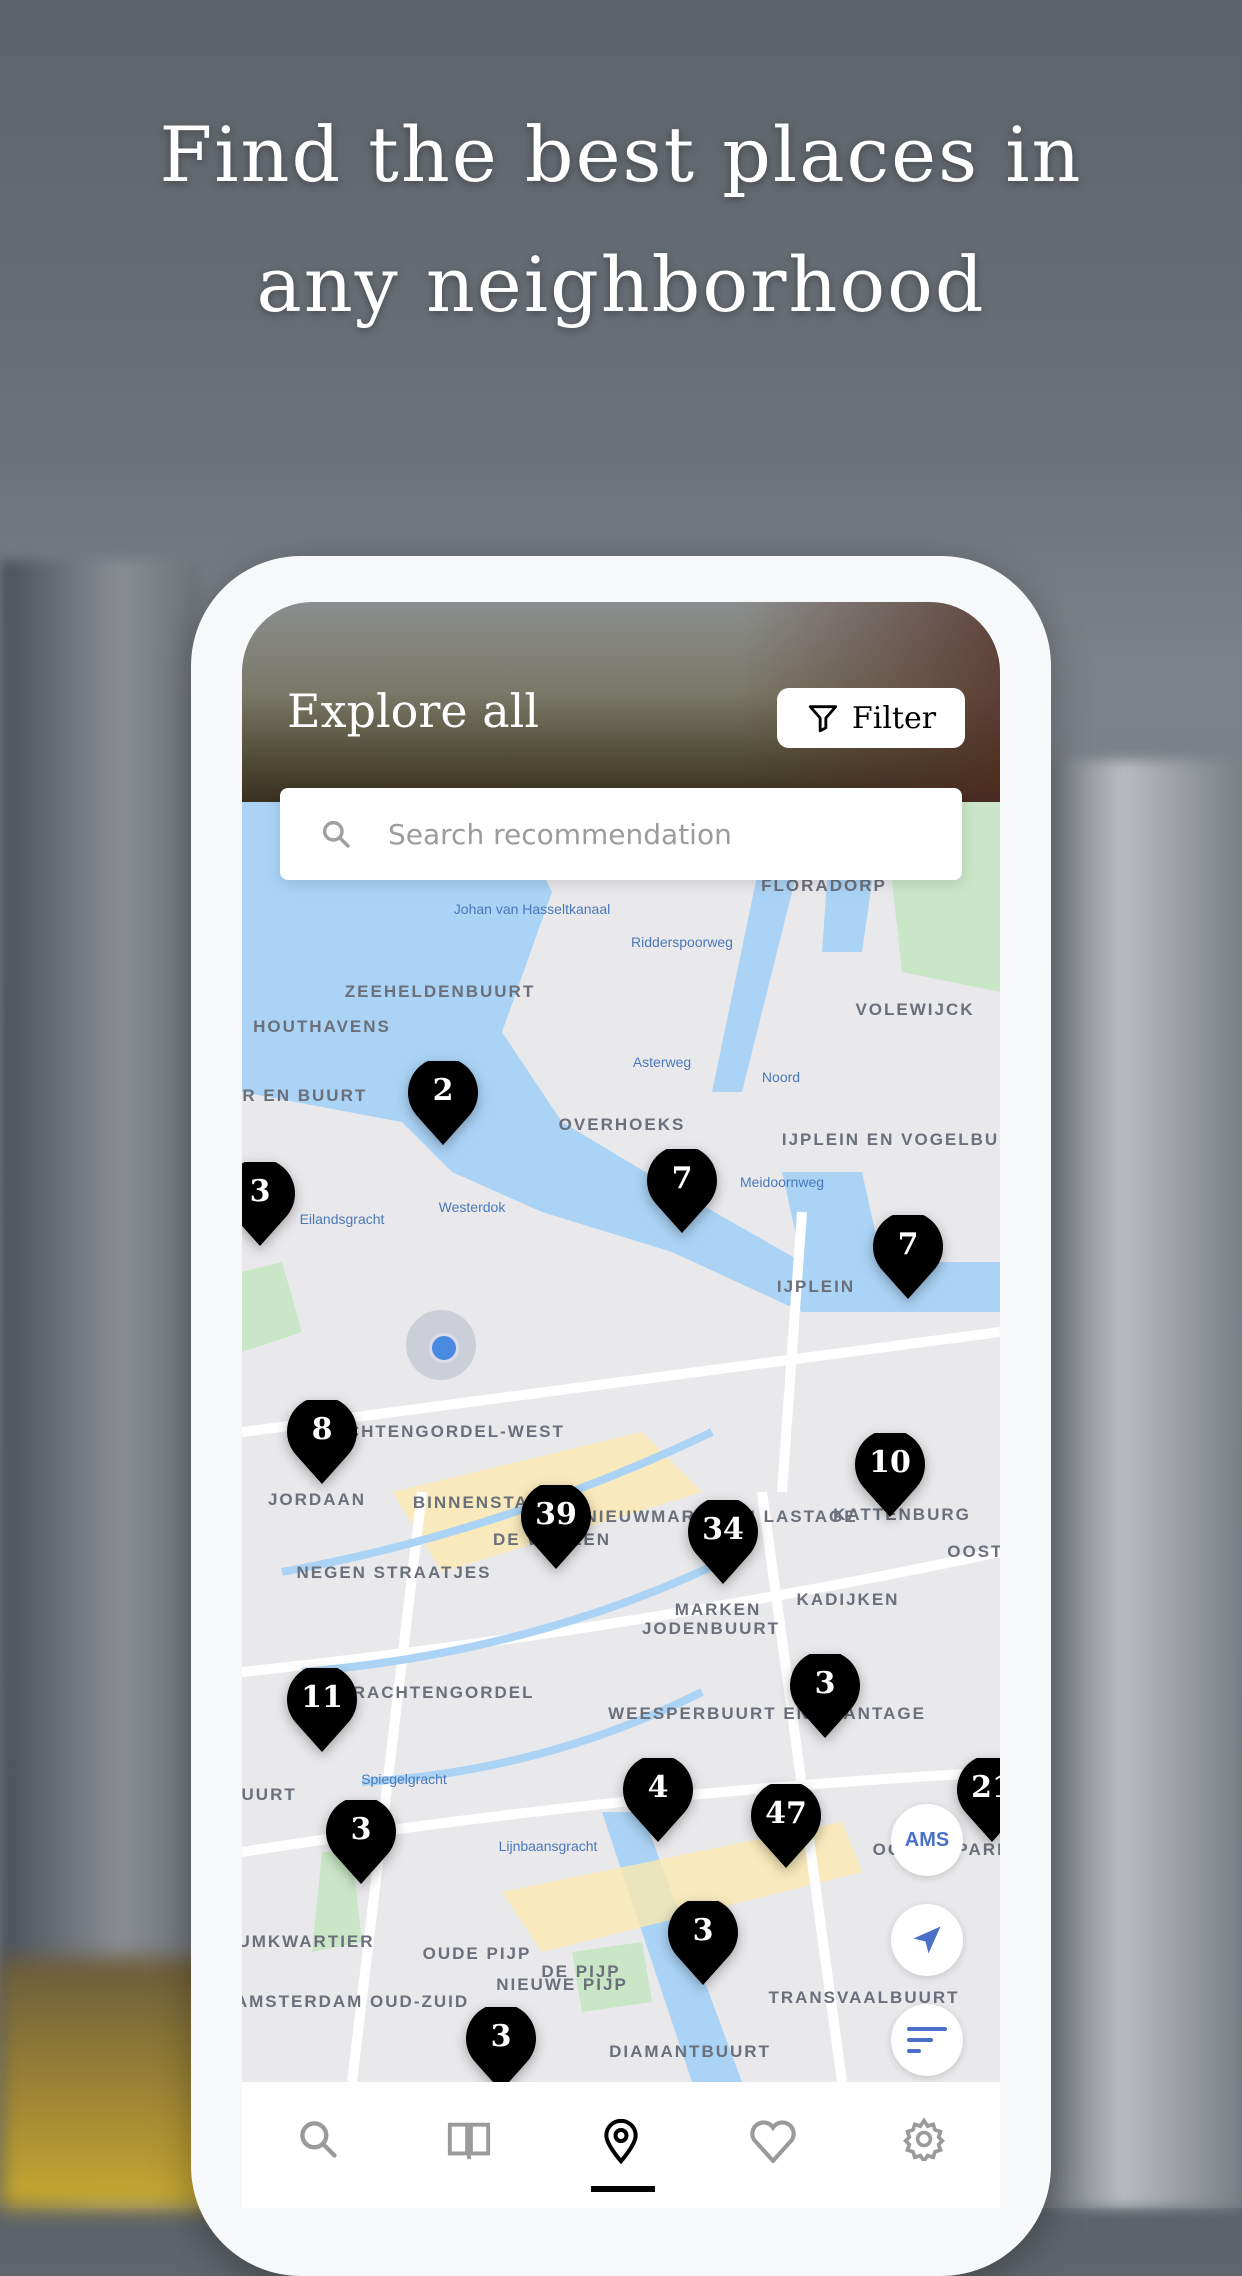  I want to click on map-cluster-pin: 10, so click(890, 1475).